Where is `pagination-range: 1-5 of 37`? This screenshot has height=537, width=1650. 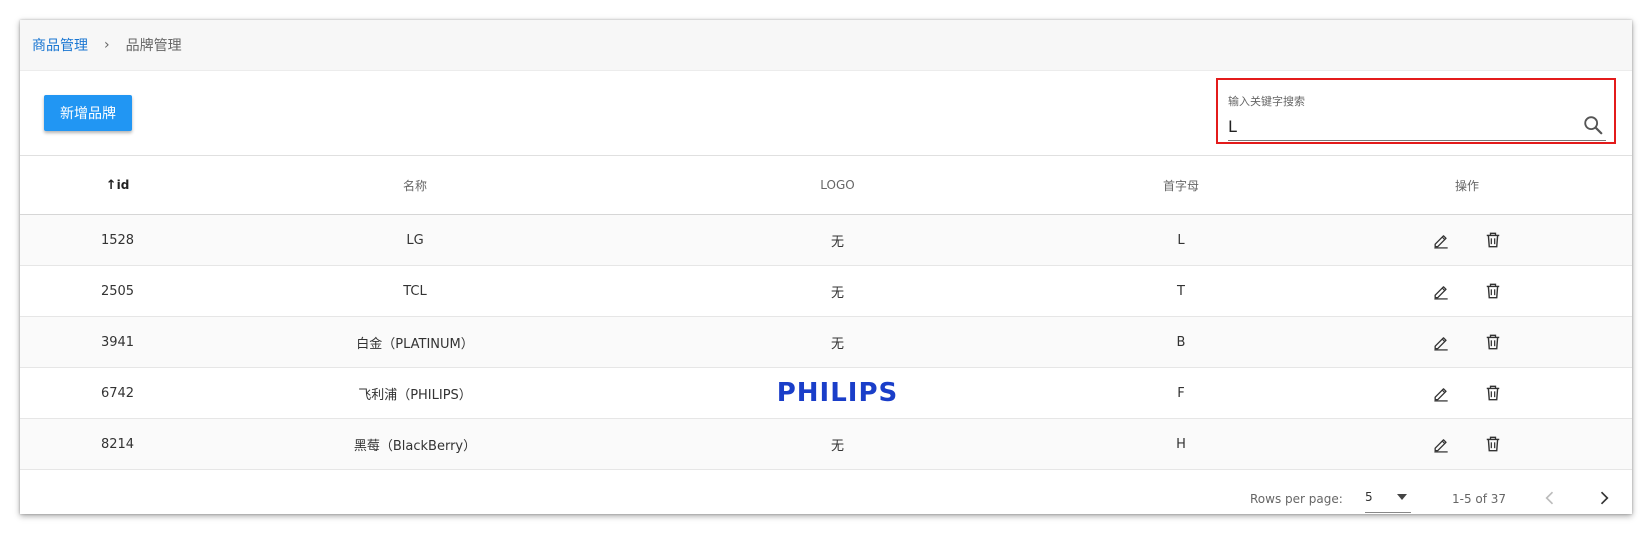 pagination-range: 1-5 of 37 is located at coordinates (1479, 499).